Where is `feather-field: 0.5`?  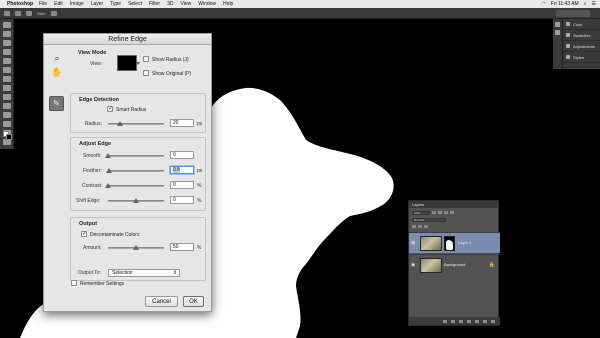
feather-field: 0.5 is located at coordinates (182, 170).